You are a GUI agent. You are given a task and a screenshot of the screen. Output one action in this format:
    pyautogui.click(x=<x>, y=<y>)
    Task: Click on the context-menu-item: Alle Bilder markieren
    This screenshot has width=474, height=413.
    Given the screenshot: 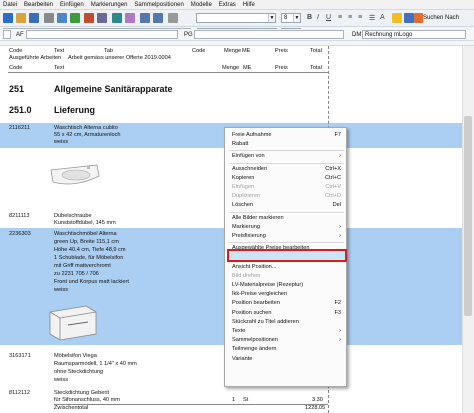 What is the action you would take?
    pyautogui.click(x=286, y=218)
    